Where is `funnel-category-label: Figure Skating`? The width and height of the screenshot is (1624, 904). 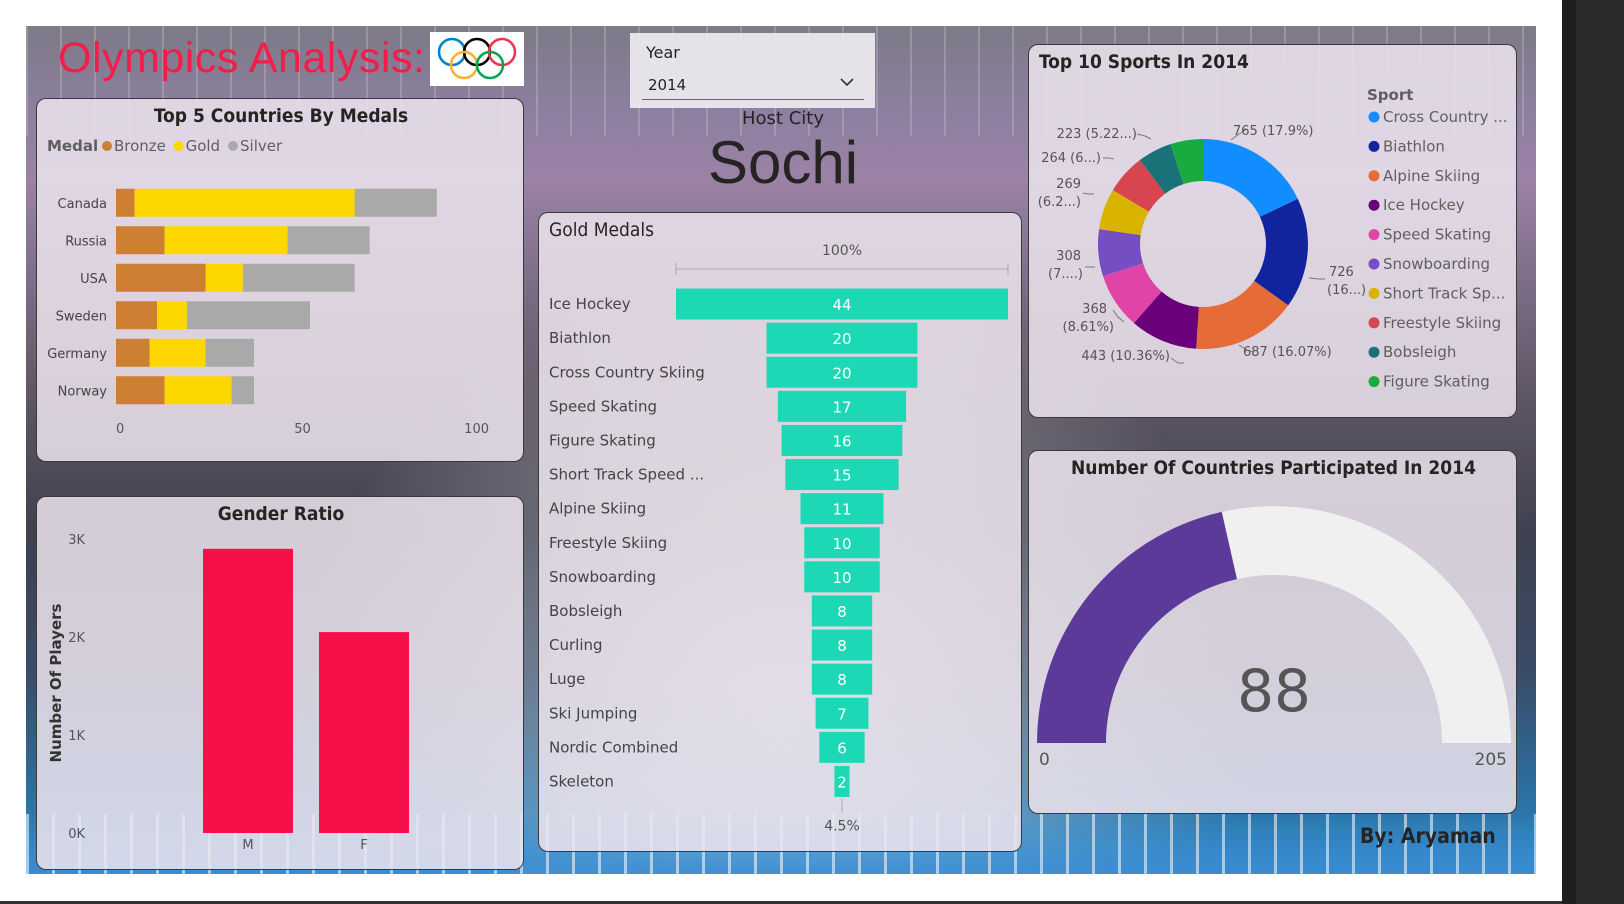
funnel-category-label: Figure Skating is located at coordinates (602, 440).